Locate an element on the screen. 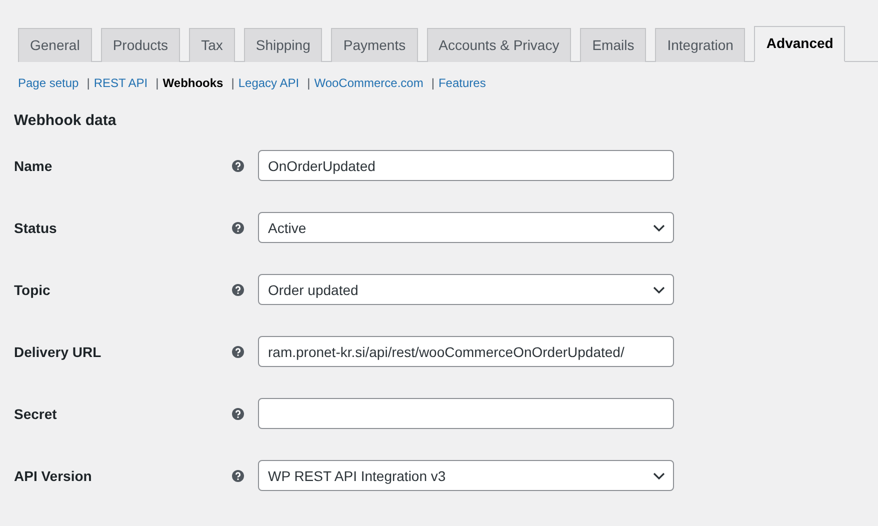 This screenshot has height=526, width=878. field-label: Status is located at coordinates (36, 228).